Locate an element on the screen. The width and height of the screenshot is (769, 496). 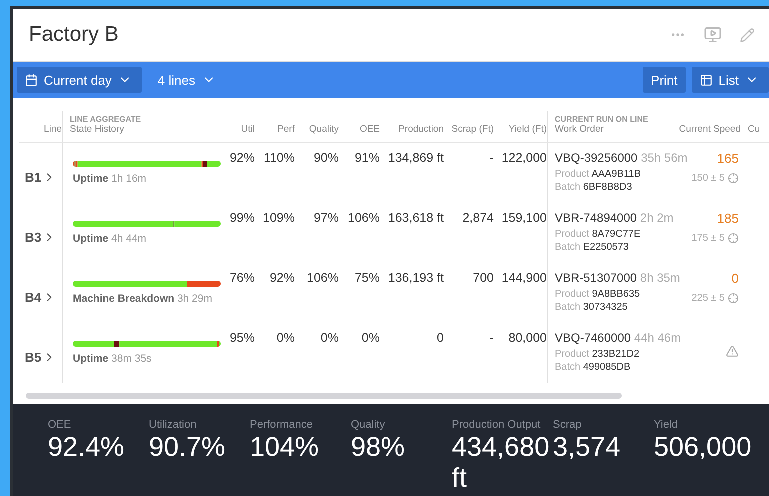
table-cell-text: 159,100 is located at coordinates (523, 218).